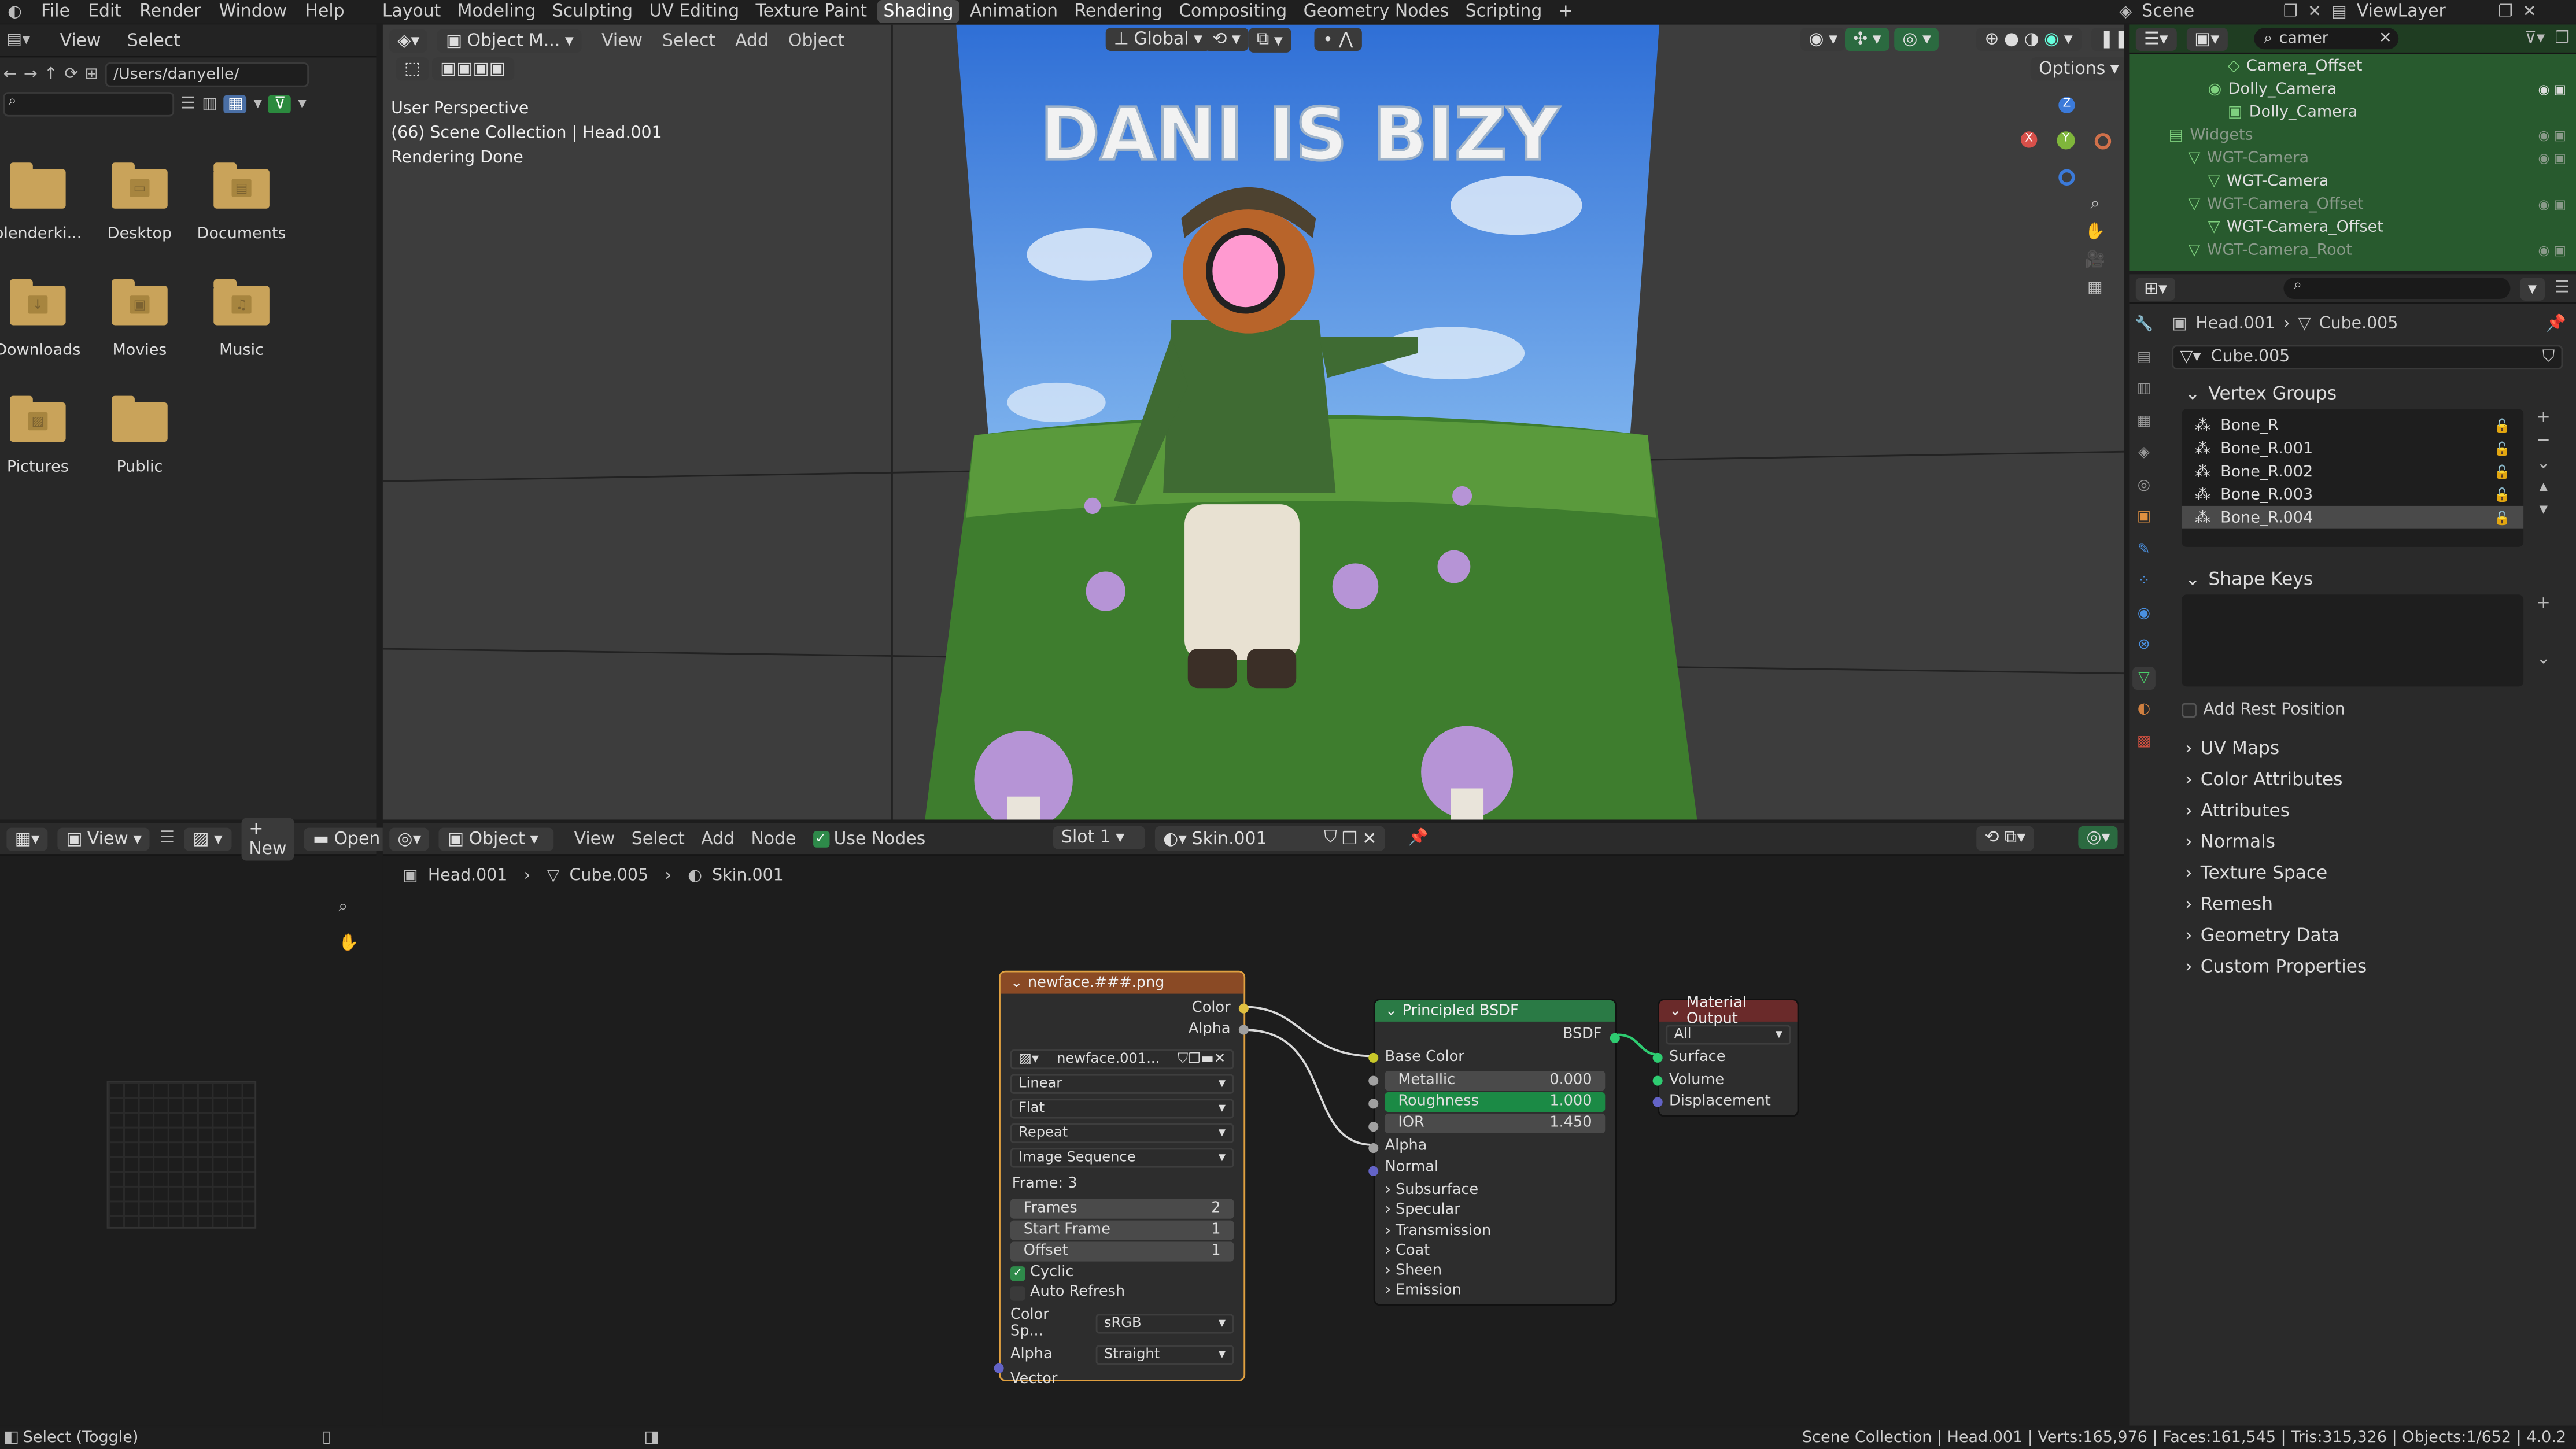 This screenshot has width=2576, height=1449. Describe the element at coordinates (2011, 39) in the screenshot. I see `solid-shading-icon: ●` at that location.